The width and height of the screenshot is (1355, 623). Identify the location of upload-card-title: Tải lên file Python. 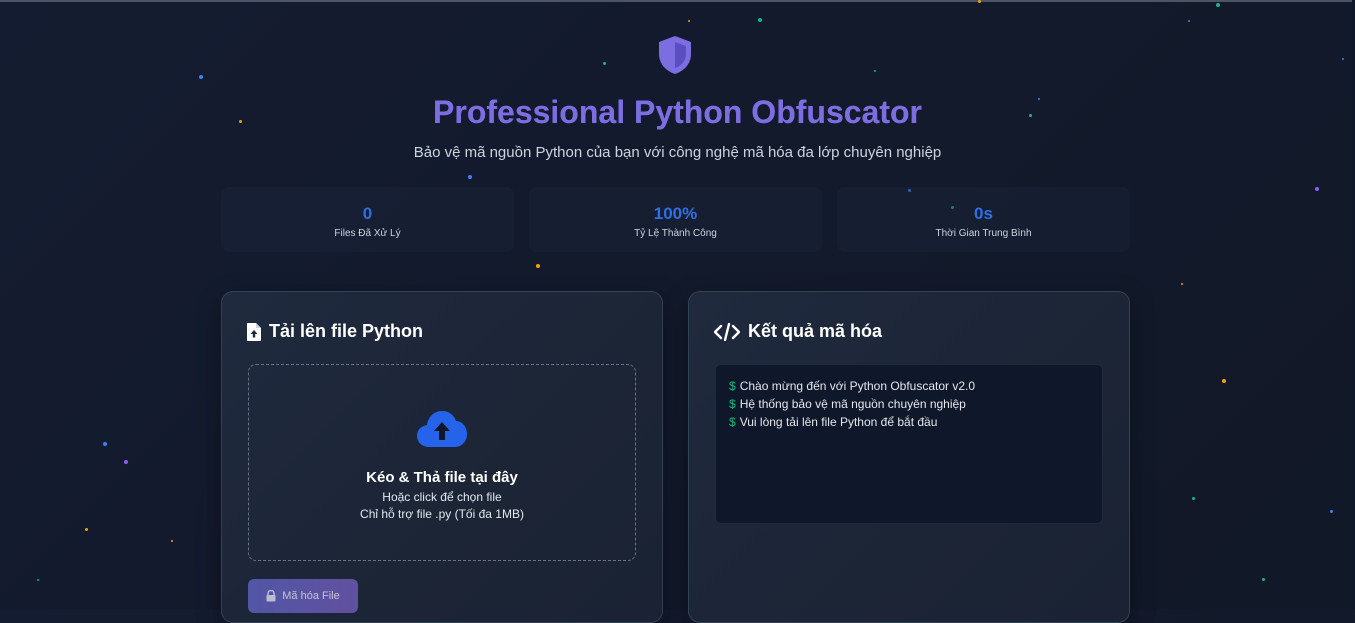
(335, 331).